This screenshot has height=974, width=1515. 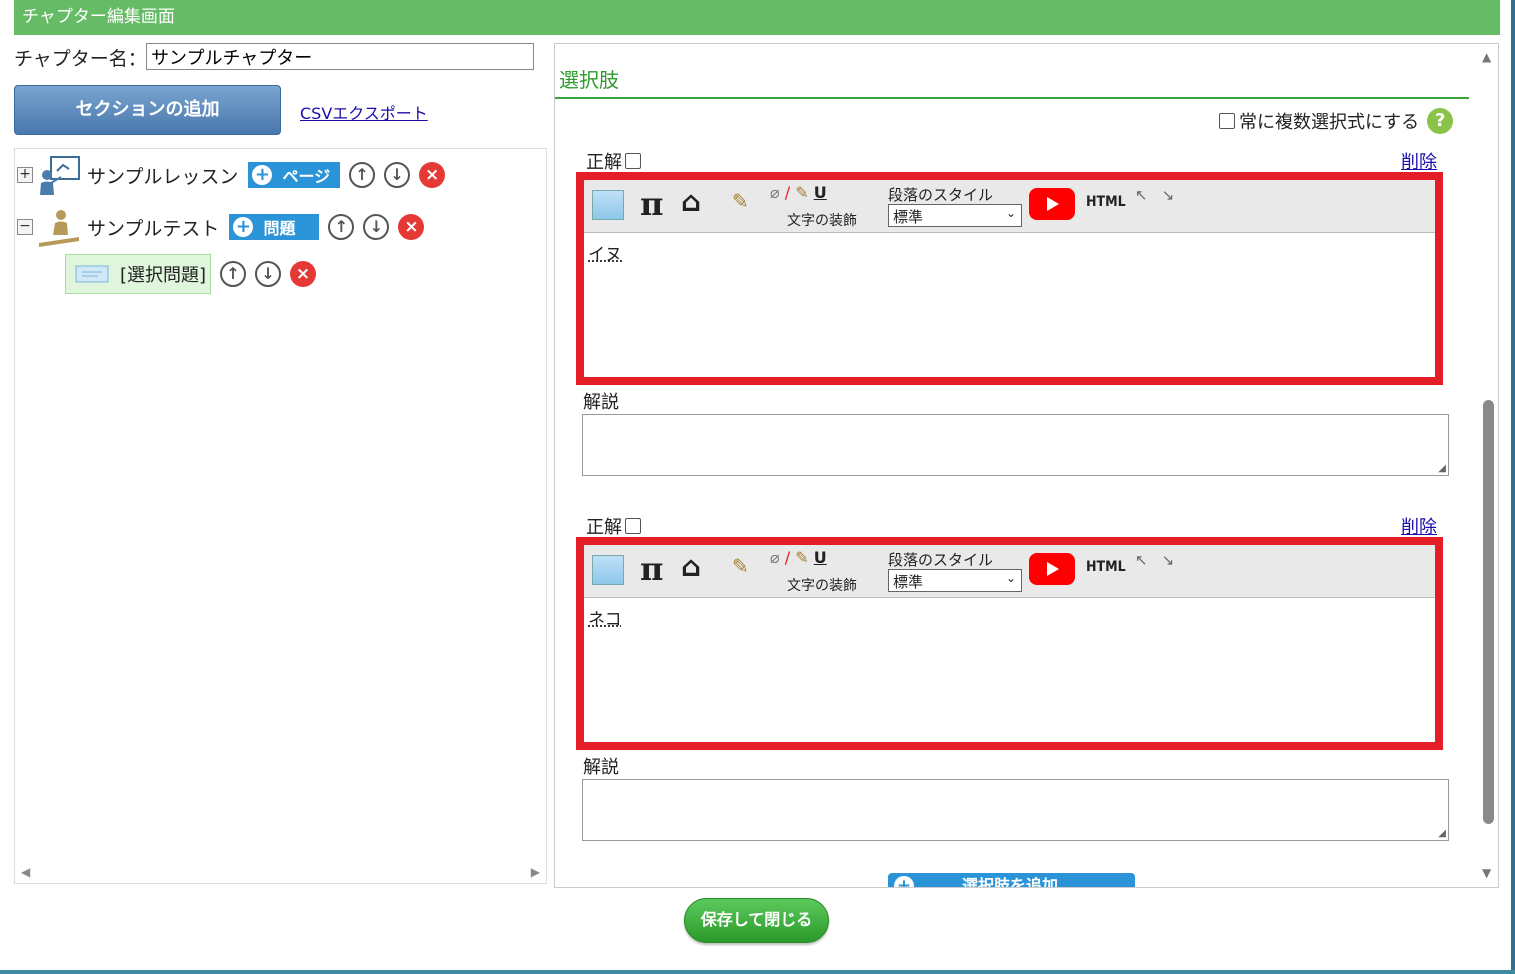 I want to click on tree-node-question: [選択問題] ↑ ↓ ×, so click(x=191, y=274).